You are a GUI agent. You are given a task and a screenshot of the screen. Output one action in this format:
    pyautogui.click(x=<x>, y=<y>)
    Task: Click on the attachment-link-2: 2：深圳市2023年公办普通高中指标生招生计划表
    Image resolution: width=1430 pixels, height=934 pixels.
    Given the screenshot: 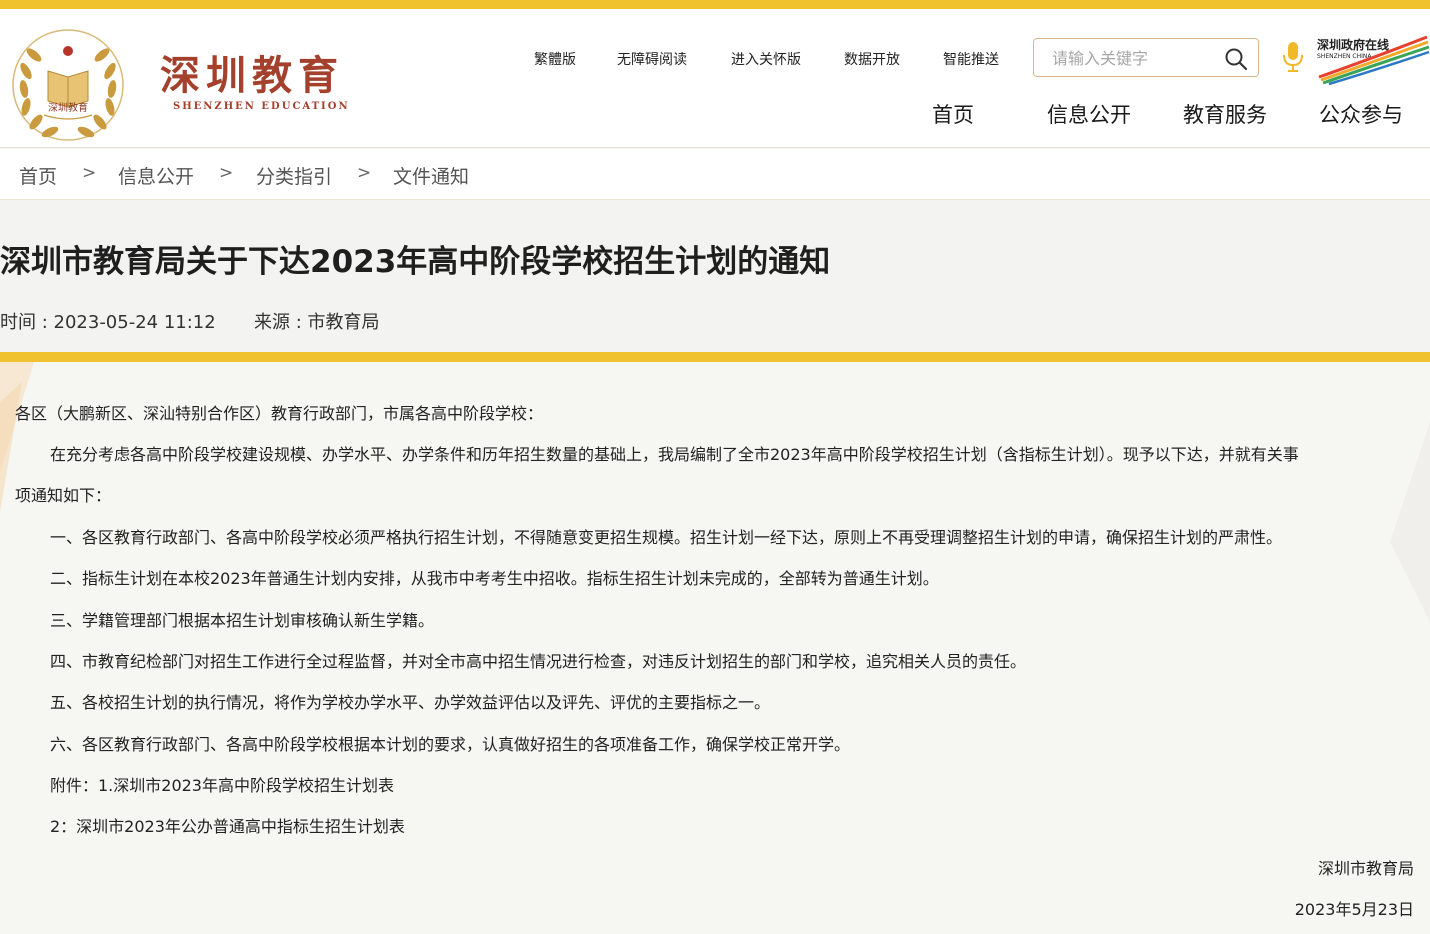 What is the action you would take?
    pyautogui.click(x=227, y=827)
    